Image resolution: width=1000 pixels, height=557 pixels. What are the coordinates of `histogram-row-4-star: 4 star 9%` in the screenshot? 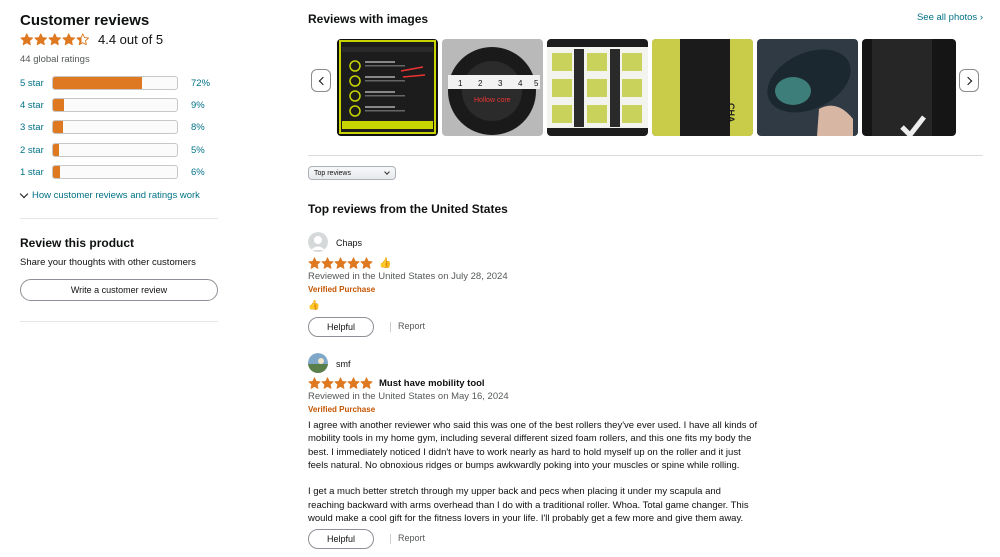 It's located at (119, 105).